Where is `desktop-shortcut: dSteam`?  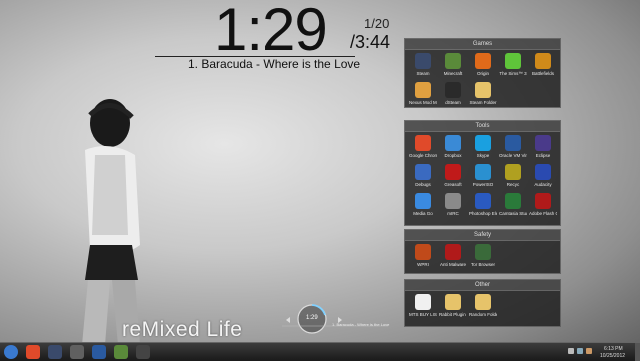 desktop-shortcut: dSteam is located at coordinates (453, 93).